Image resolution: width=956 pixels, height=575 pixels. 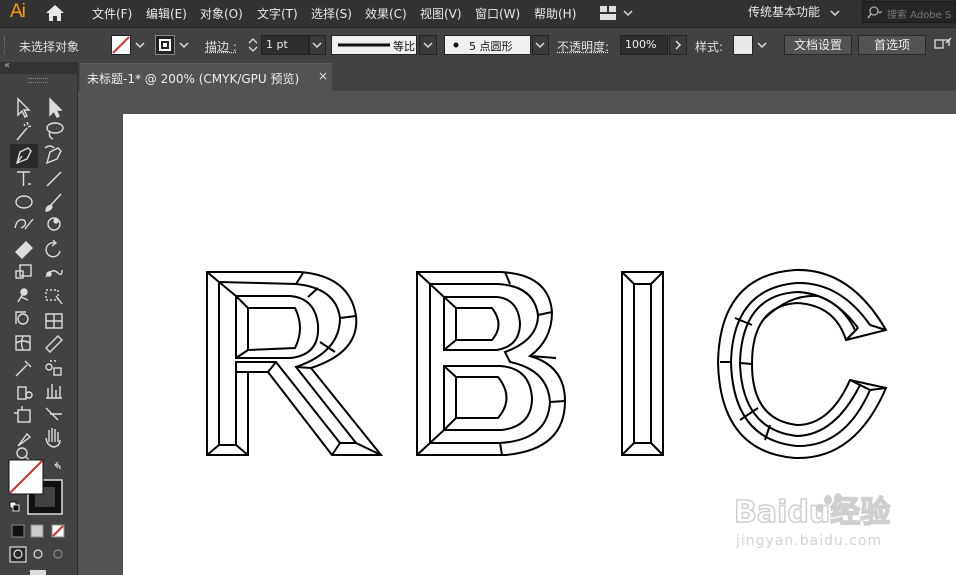 I want to click on fill-dropdown-icon, so click(x=140, y=45).